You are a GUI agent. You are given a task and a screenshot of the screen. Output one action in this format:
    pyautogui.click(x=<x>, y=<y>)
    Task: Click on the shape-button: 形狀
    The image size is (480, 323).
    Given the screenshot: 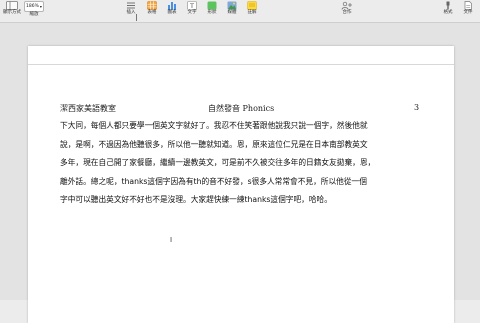 What is the action you would take?
    pyautogui.click(x=212, y=11)
    